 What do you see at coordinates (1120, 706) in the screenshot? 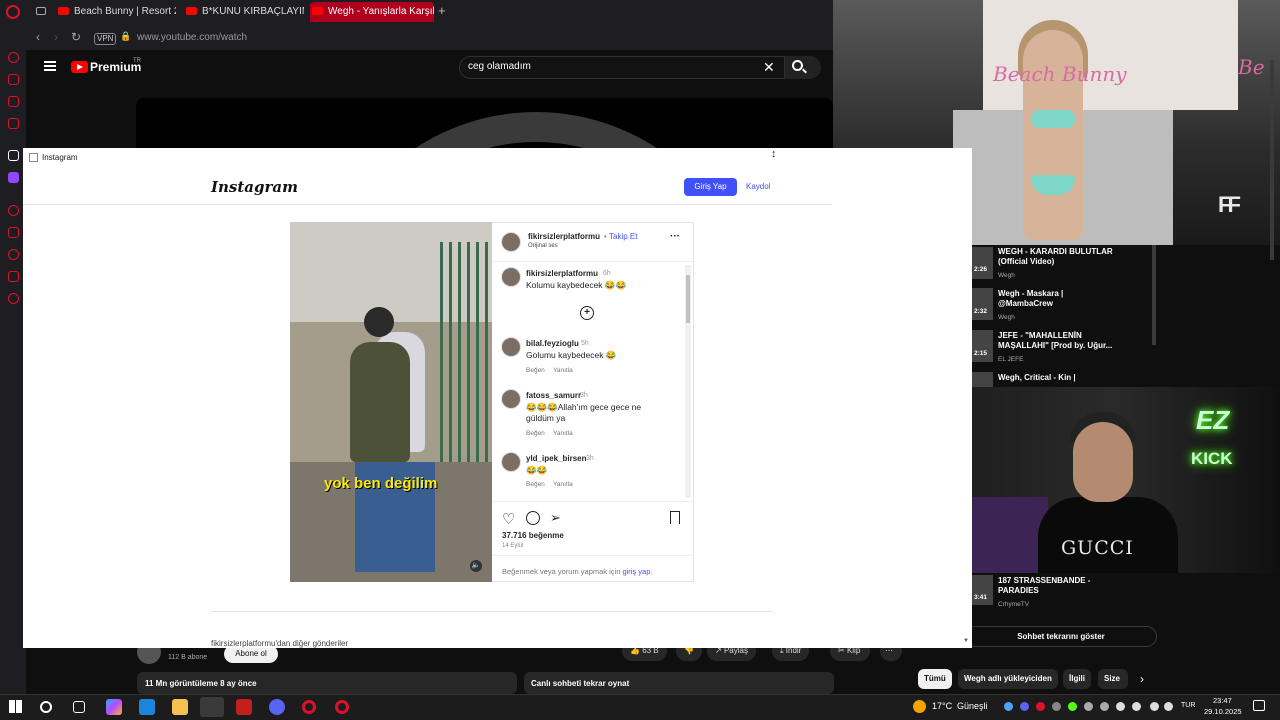
I see `tray-mic-icon` at bounding box center [1120, 706].